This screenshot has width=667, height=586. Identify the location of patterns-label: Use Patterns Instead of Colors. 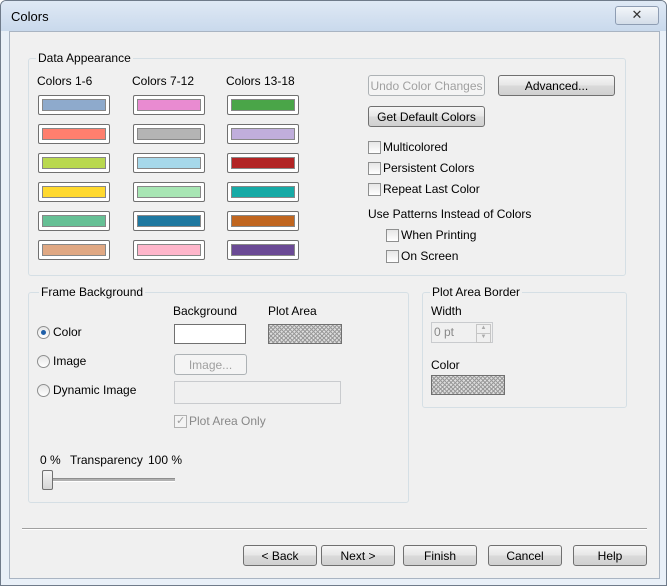
(450, 214).